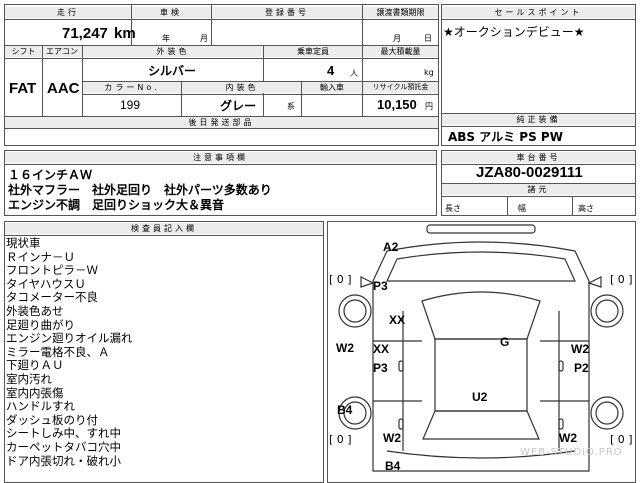 This screenshot has width=640, height=483. What do you see at coordinates (340, 279) in the screenshot?
I see `tire-depth-front-left: [ 0 ]` at bounding box center [340, 279].